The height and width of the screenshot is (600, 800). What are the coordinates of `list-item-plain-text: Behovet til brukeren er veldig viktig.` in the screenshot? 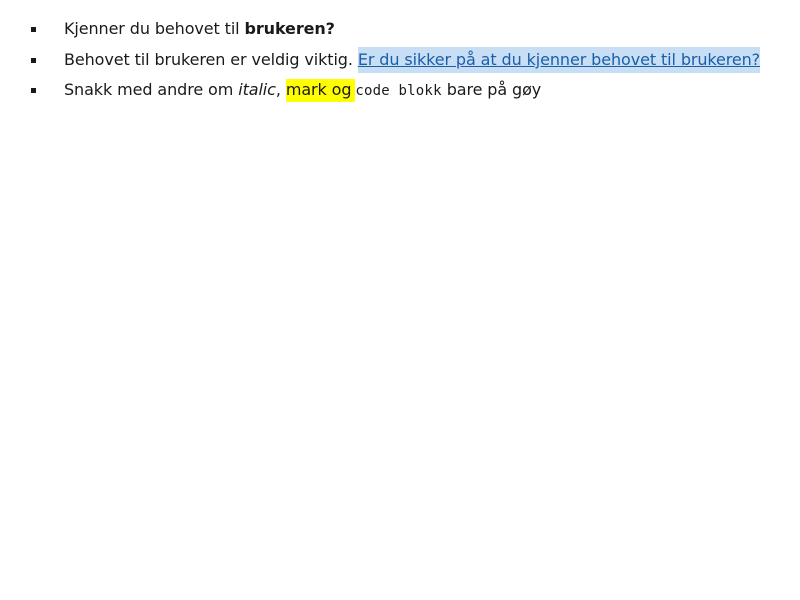 It's located at (211, 59).